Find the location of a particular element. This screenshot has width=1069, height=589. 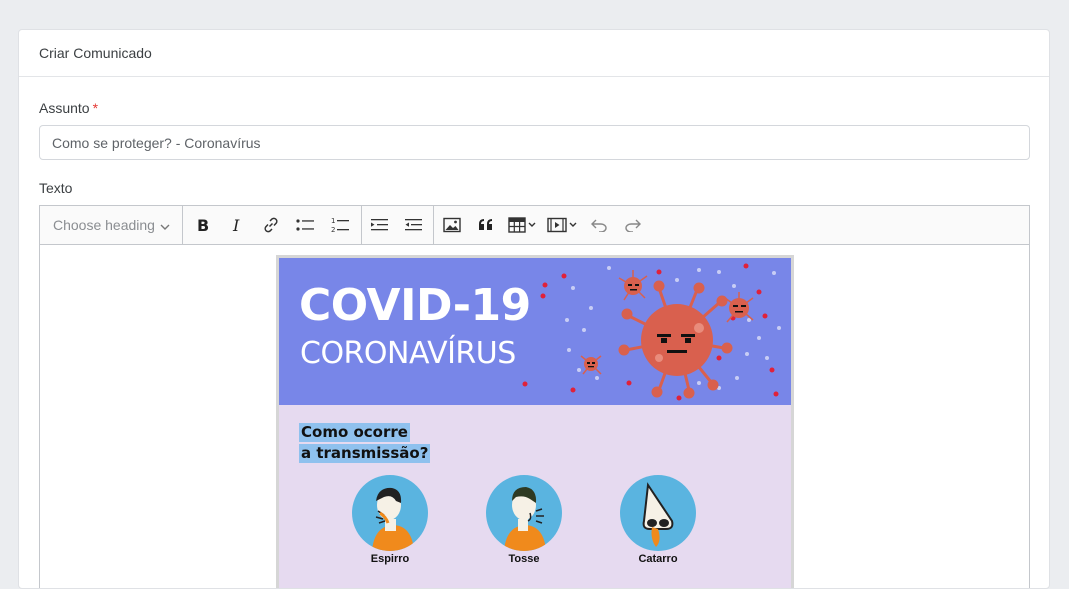

indent-button is located at coordinates (413, 225).